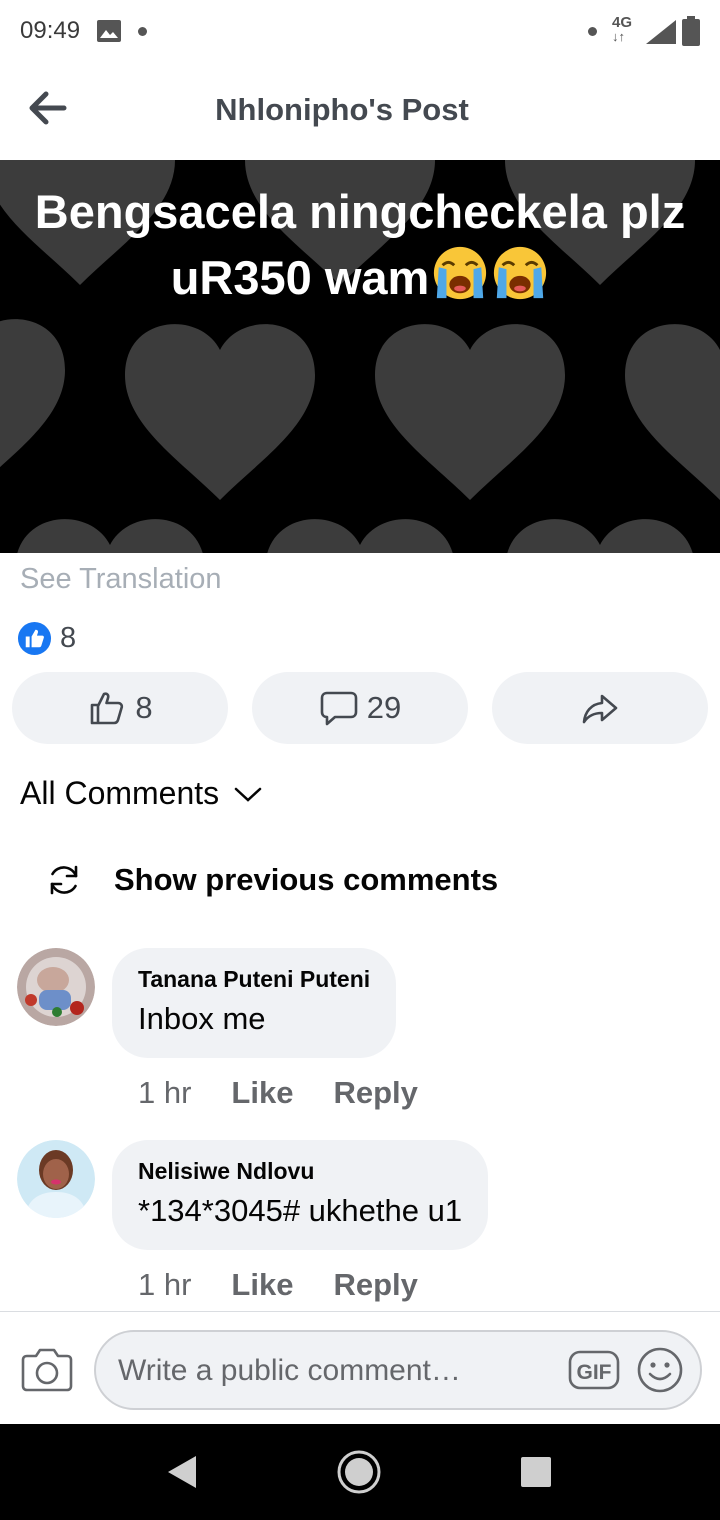 The width and height of the screenshot is (720, 1520). What do you see at coordinates (34, 638) in the screenshot?
I see `like-reaction-icon` at bounding box center [34, 638].